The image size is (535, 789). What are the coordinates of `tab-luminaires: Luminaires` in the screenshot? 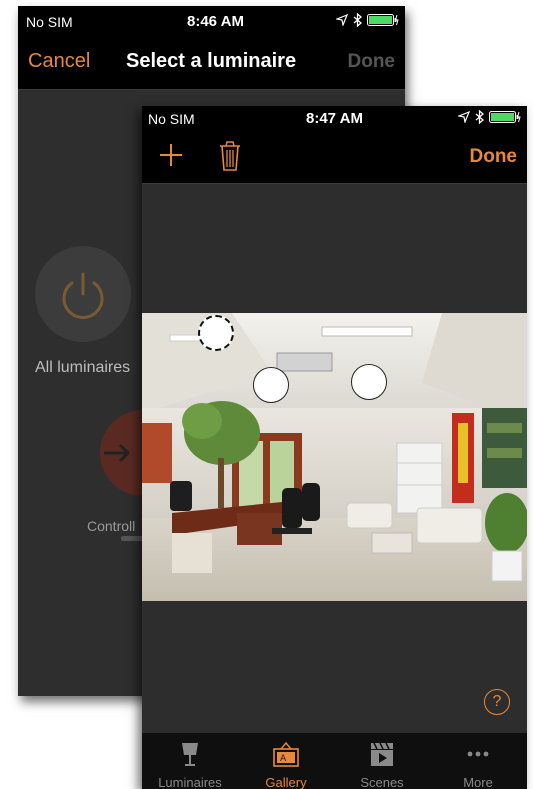 It's located at (190, 761).